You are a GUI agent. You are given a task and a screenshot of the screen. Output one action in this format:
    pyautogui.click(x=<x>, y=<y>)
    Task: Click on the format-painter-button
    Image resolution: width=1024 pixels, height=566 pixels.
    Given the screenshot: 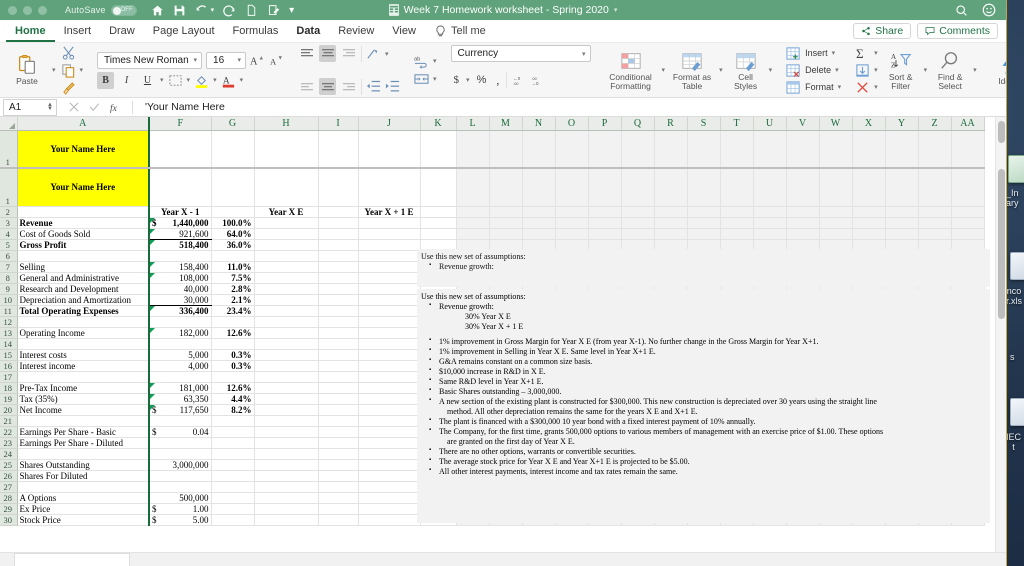 What is the action you would take?
    pyautogui.click(x=72, y=88)
    